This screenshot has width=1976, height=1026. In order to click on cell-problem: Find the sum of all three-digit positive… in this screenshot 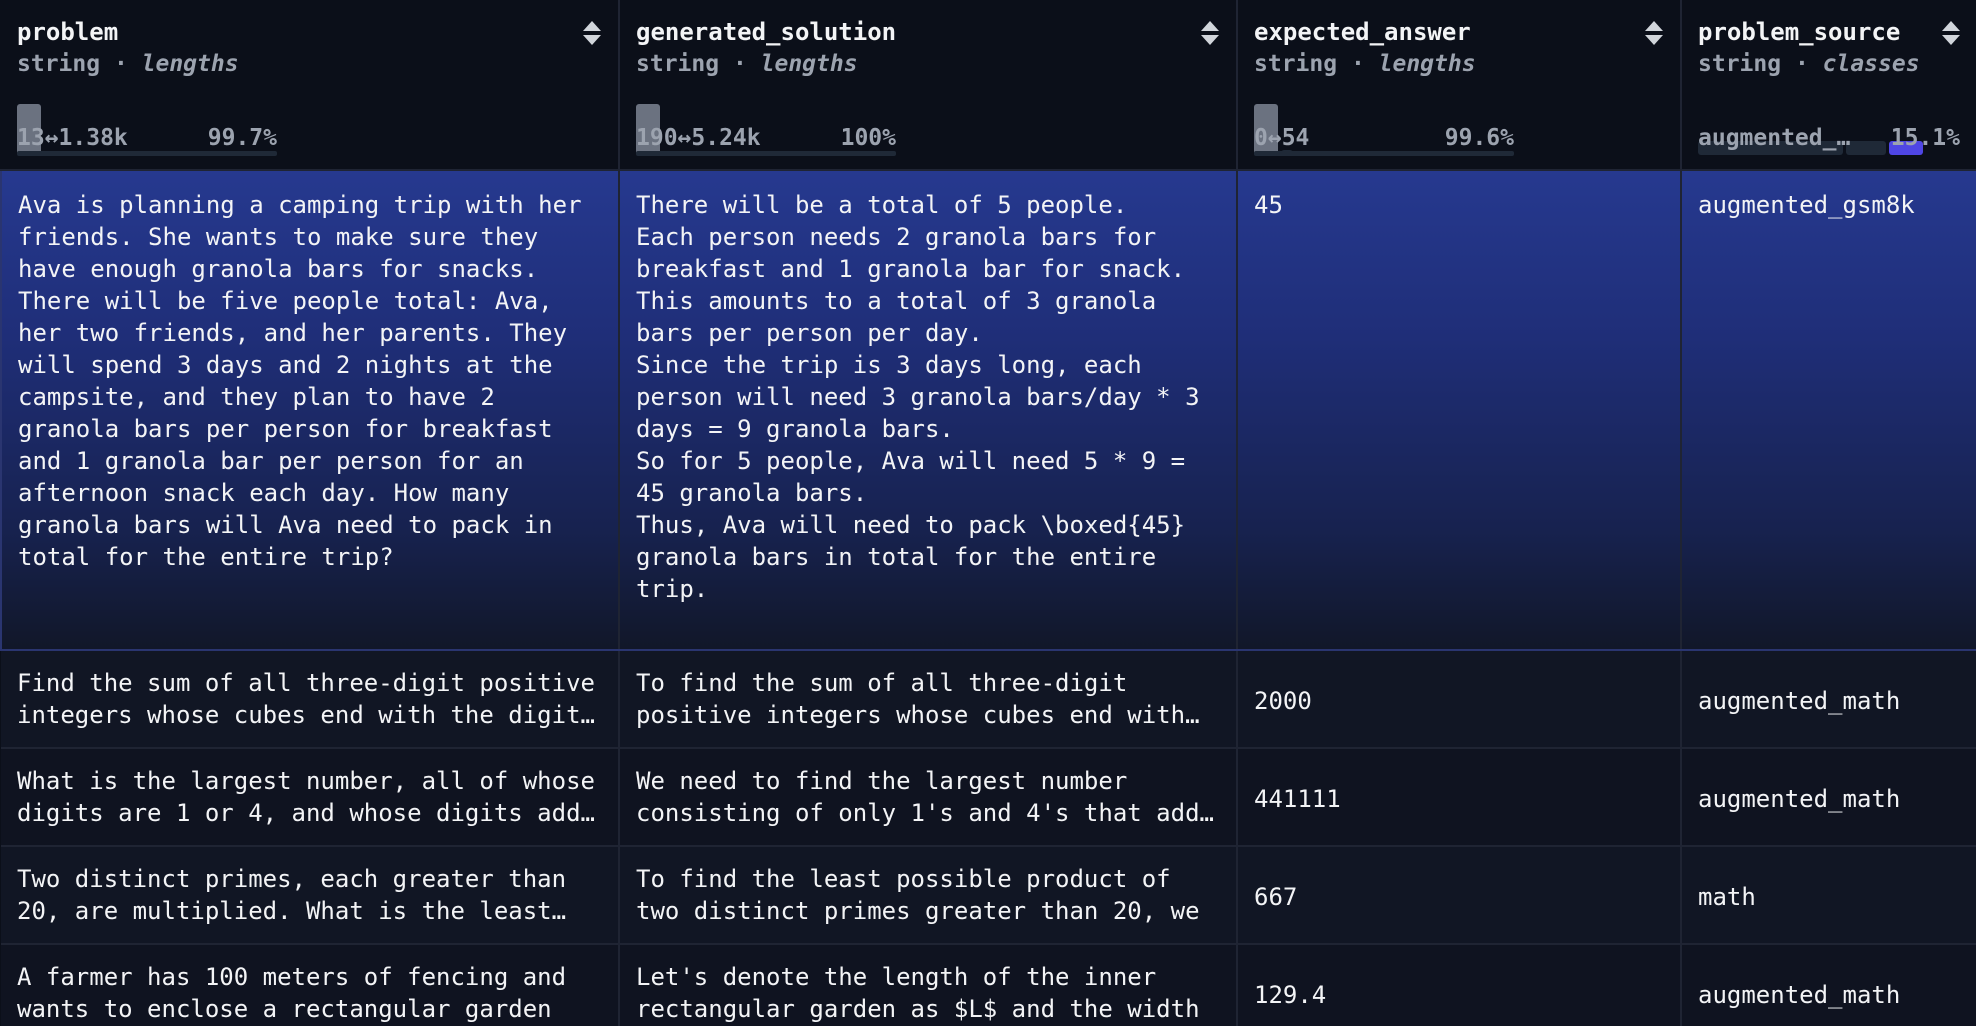, I will do `click(310, 699)`.